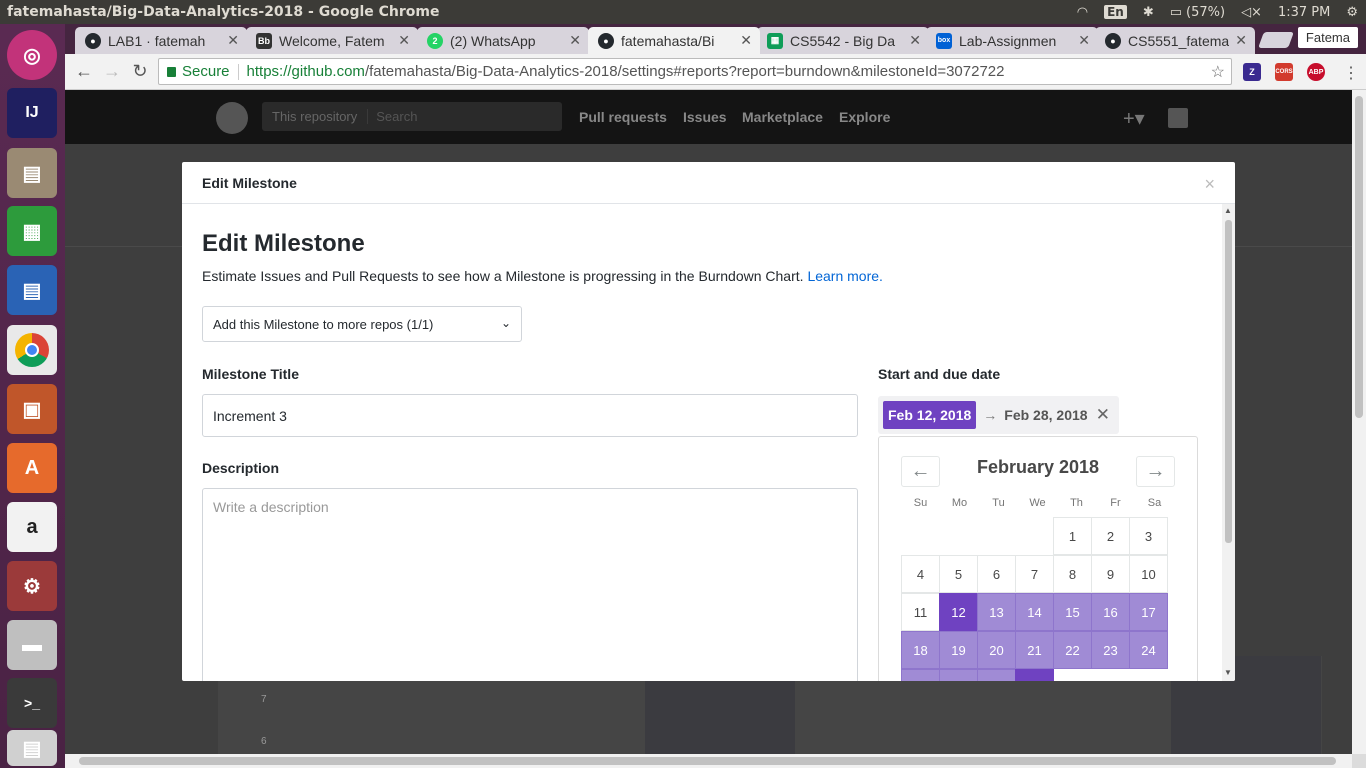 The image size is (1366, 768). I want to click on libreoffice-calc-icon: ▦, so click(32, 231).